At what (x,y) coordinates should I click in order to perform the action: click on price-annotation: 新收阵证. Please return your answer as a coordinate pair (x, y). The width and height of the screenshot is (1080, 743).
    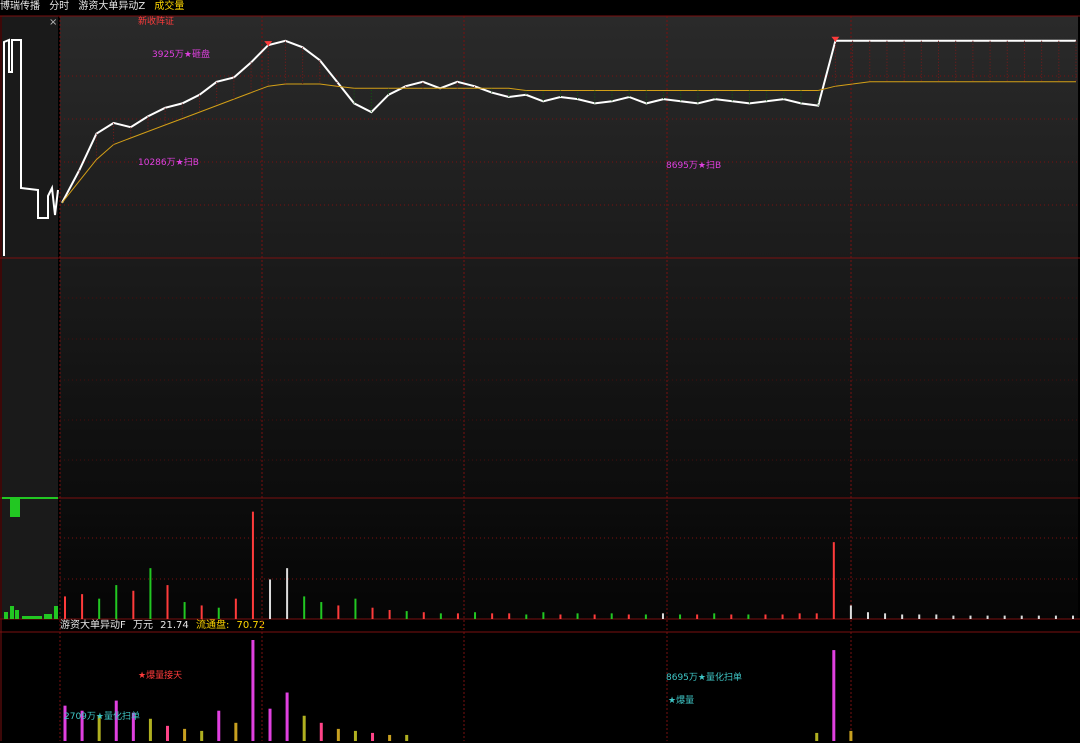
    Looking at the image, I should click on (156, 21).